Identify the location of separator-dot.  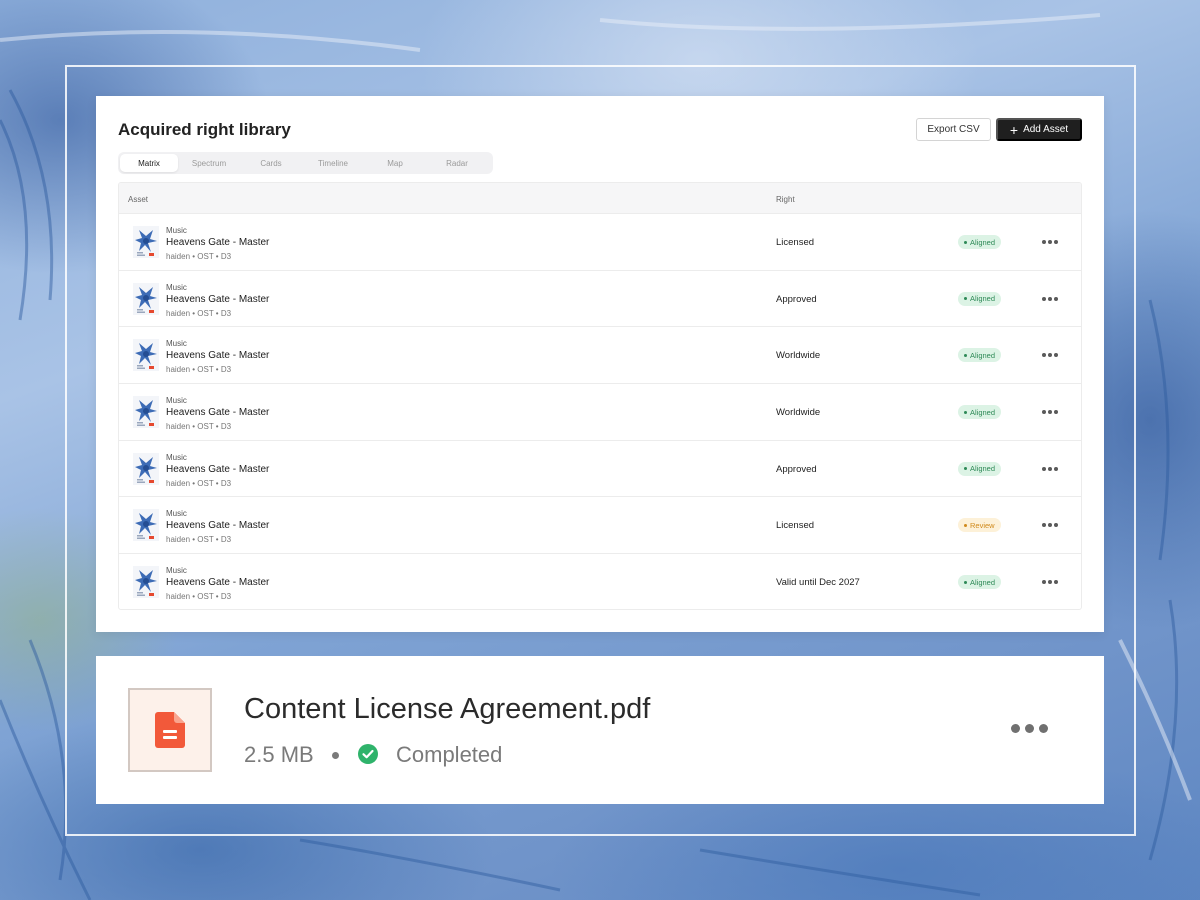
(335, 755).